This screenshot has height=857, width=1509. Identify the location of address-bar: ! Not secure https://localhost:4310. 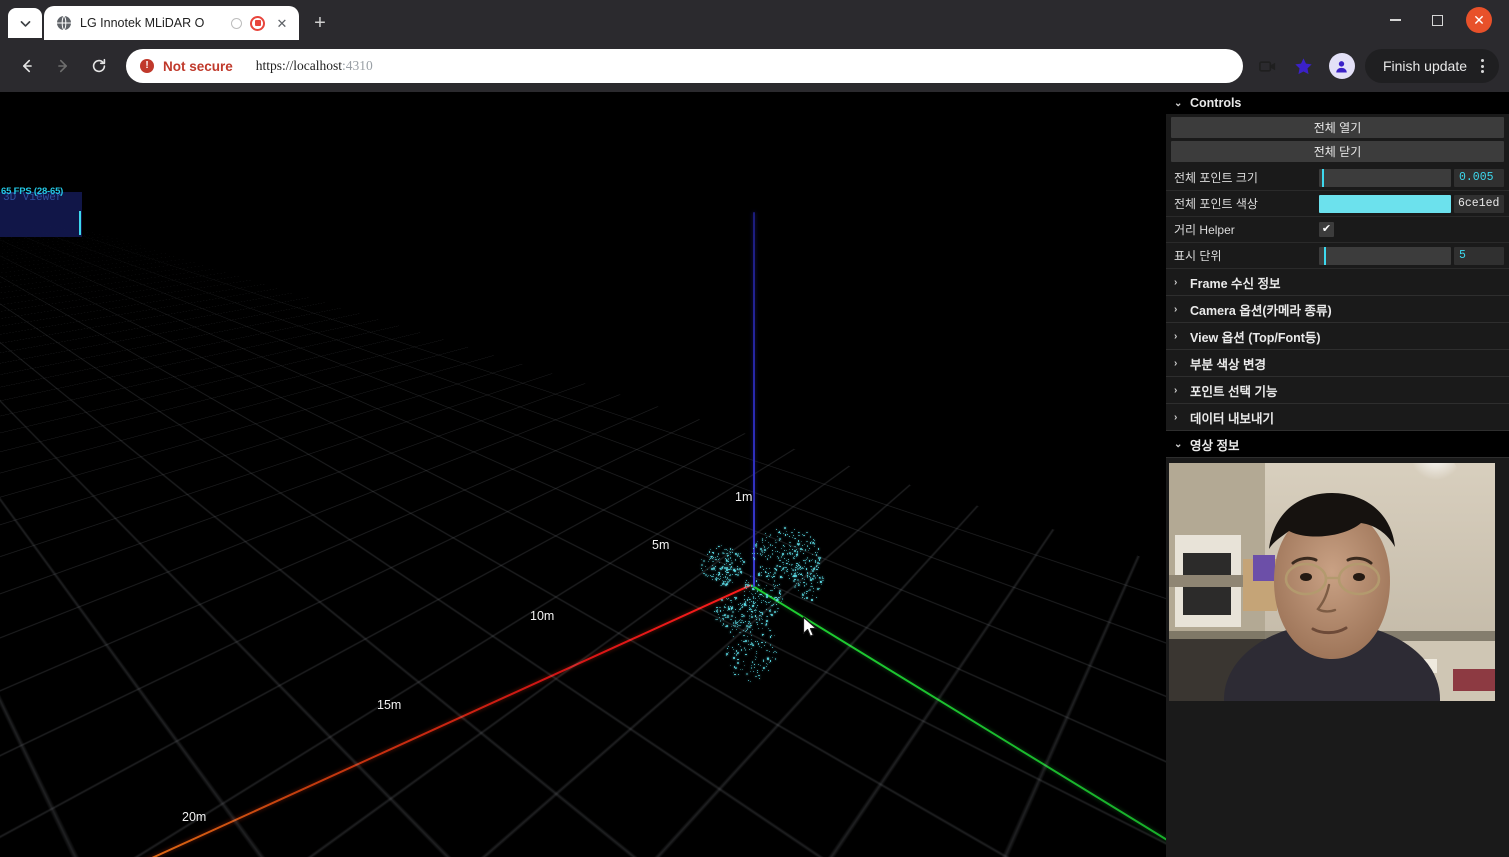
(684, 66).